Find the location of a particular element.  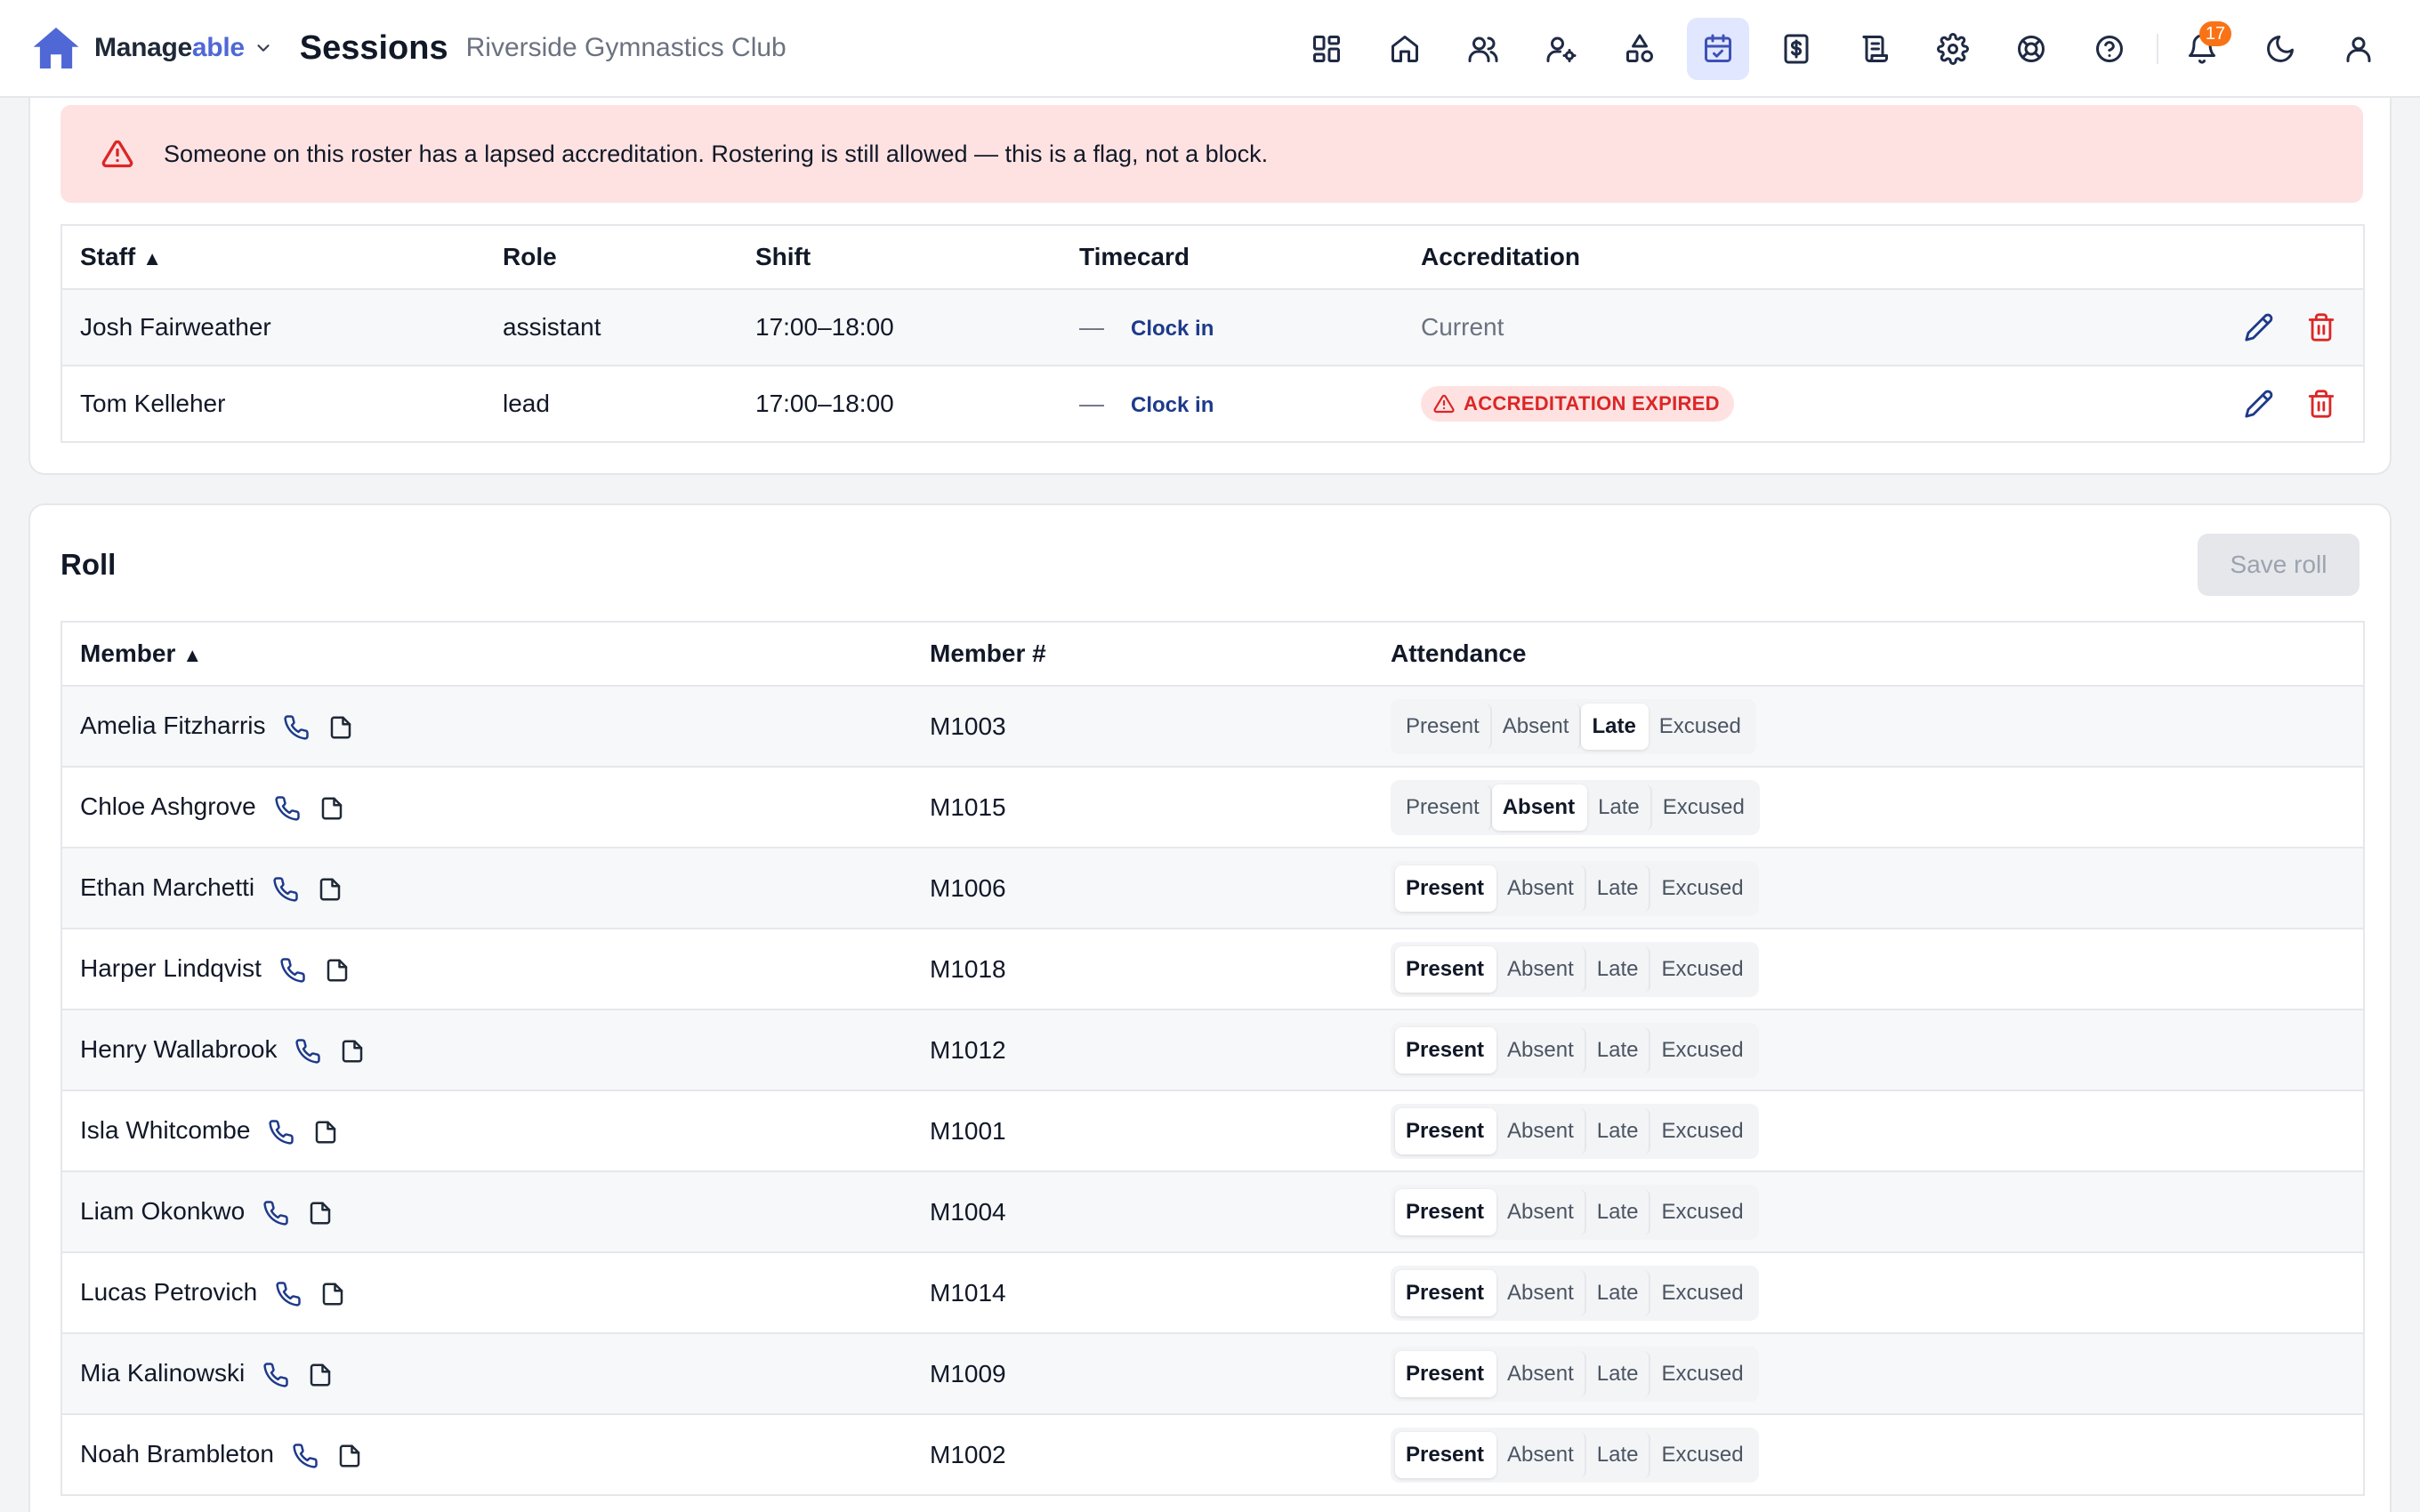

save-roll-button: Save roll is located at coordinates (2279, 565).